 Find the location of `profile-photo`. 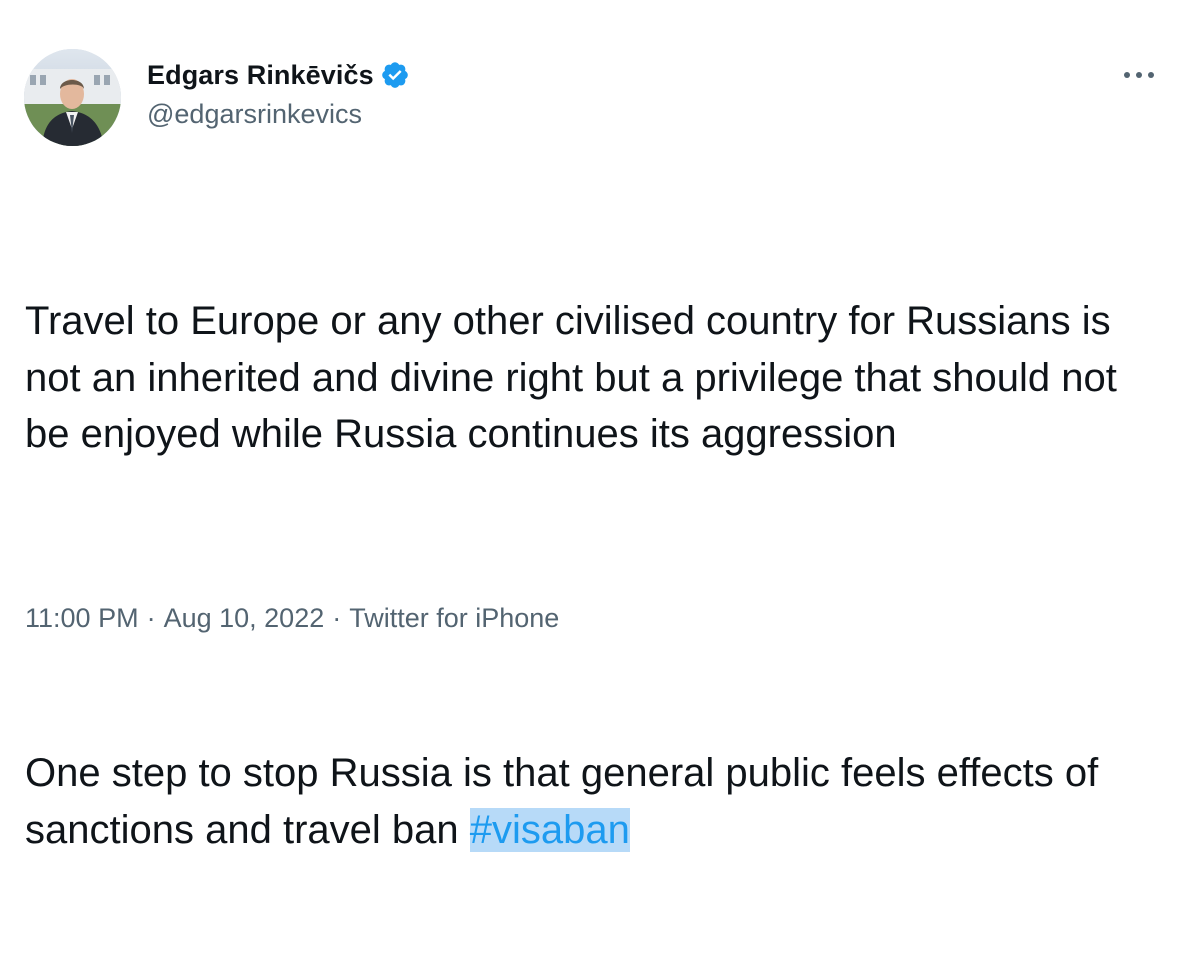

profile-photo is located at coordinates (72, 97).